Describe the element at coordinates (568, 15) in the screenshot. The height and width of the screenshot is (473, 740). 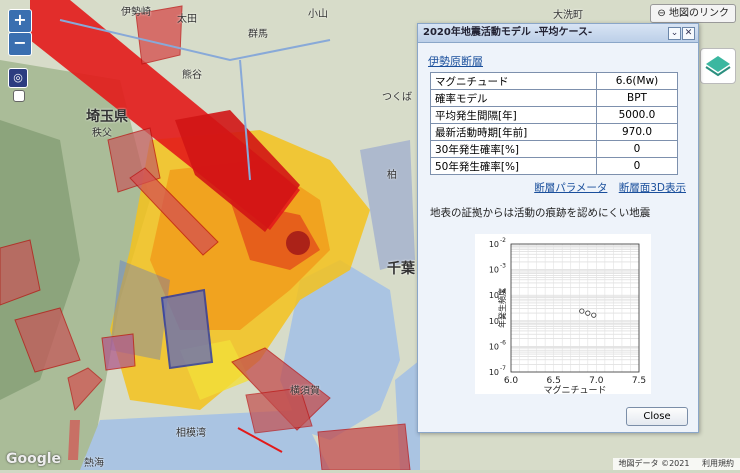
I see `map-label: 大洗町` at that location.